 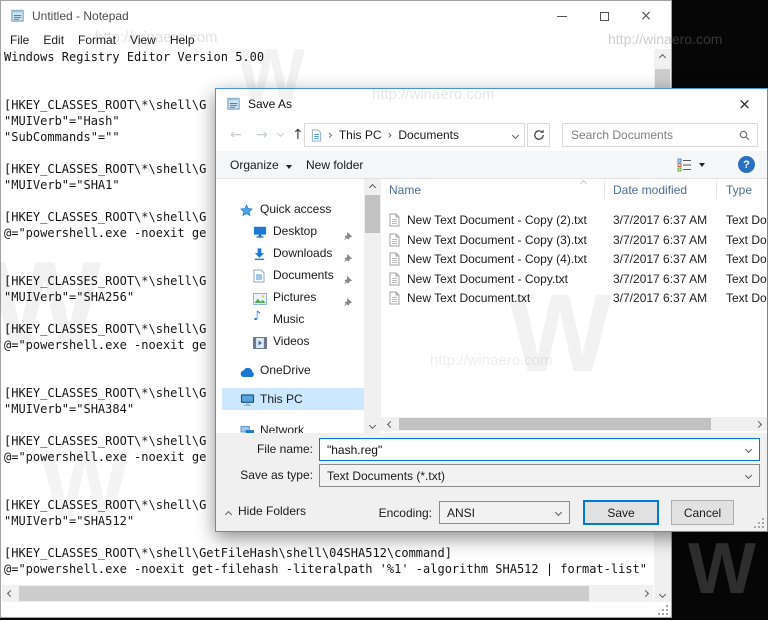 What do you see at coordinates (739, 190) in the screenshot?
I see `column-header-type: Type` at bounding box center [739, 190].